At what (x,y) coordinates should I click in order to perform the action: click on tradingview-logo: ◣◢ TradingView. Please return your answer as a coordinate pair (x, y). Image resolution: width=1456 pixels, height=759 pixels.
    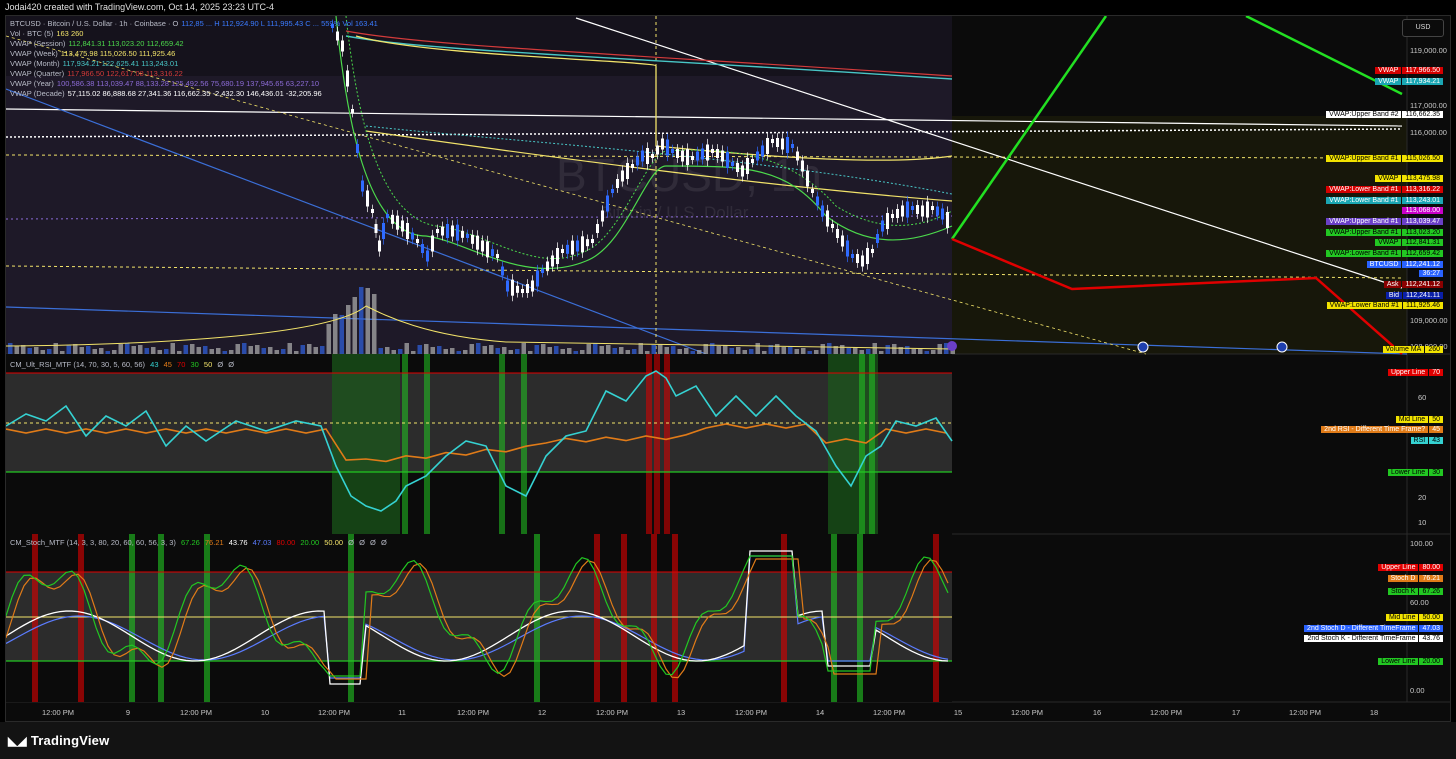
    Looking at the image, I should click on (58, 740).